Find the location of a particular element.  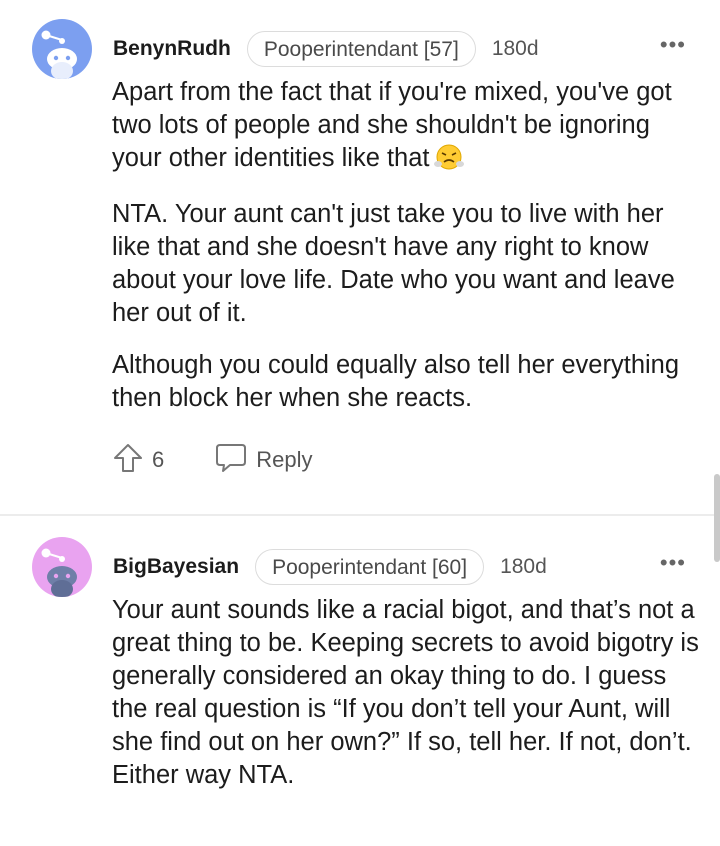

comment-header: BenynRudh Pooperintendant [57] 180d is located at coordinates (326, 49).